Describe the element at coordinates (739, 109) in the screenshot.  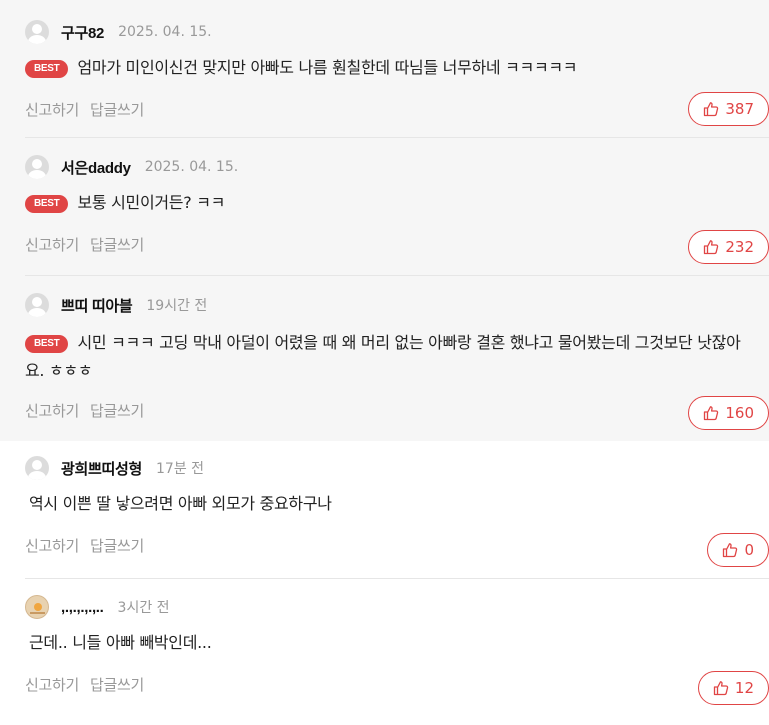
I see `like-count: 387` at that location.